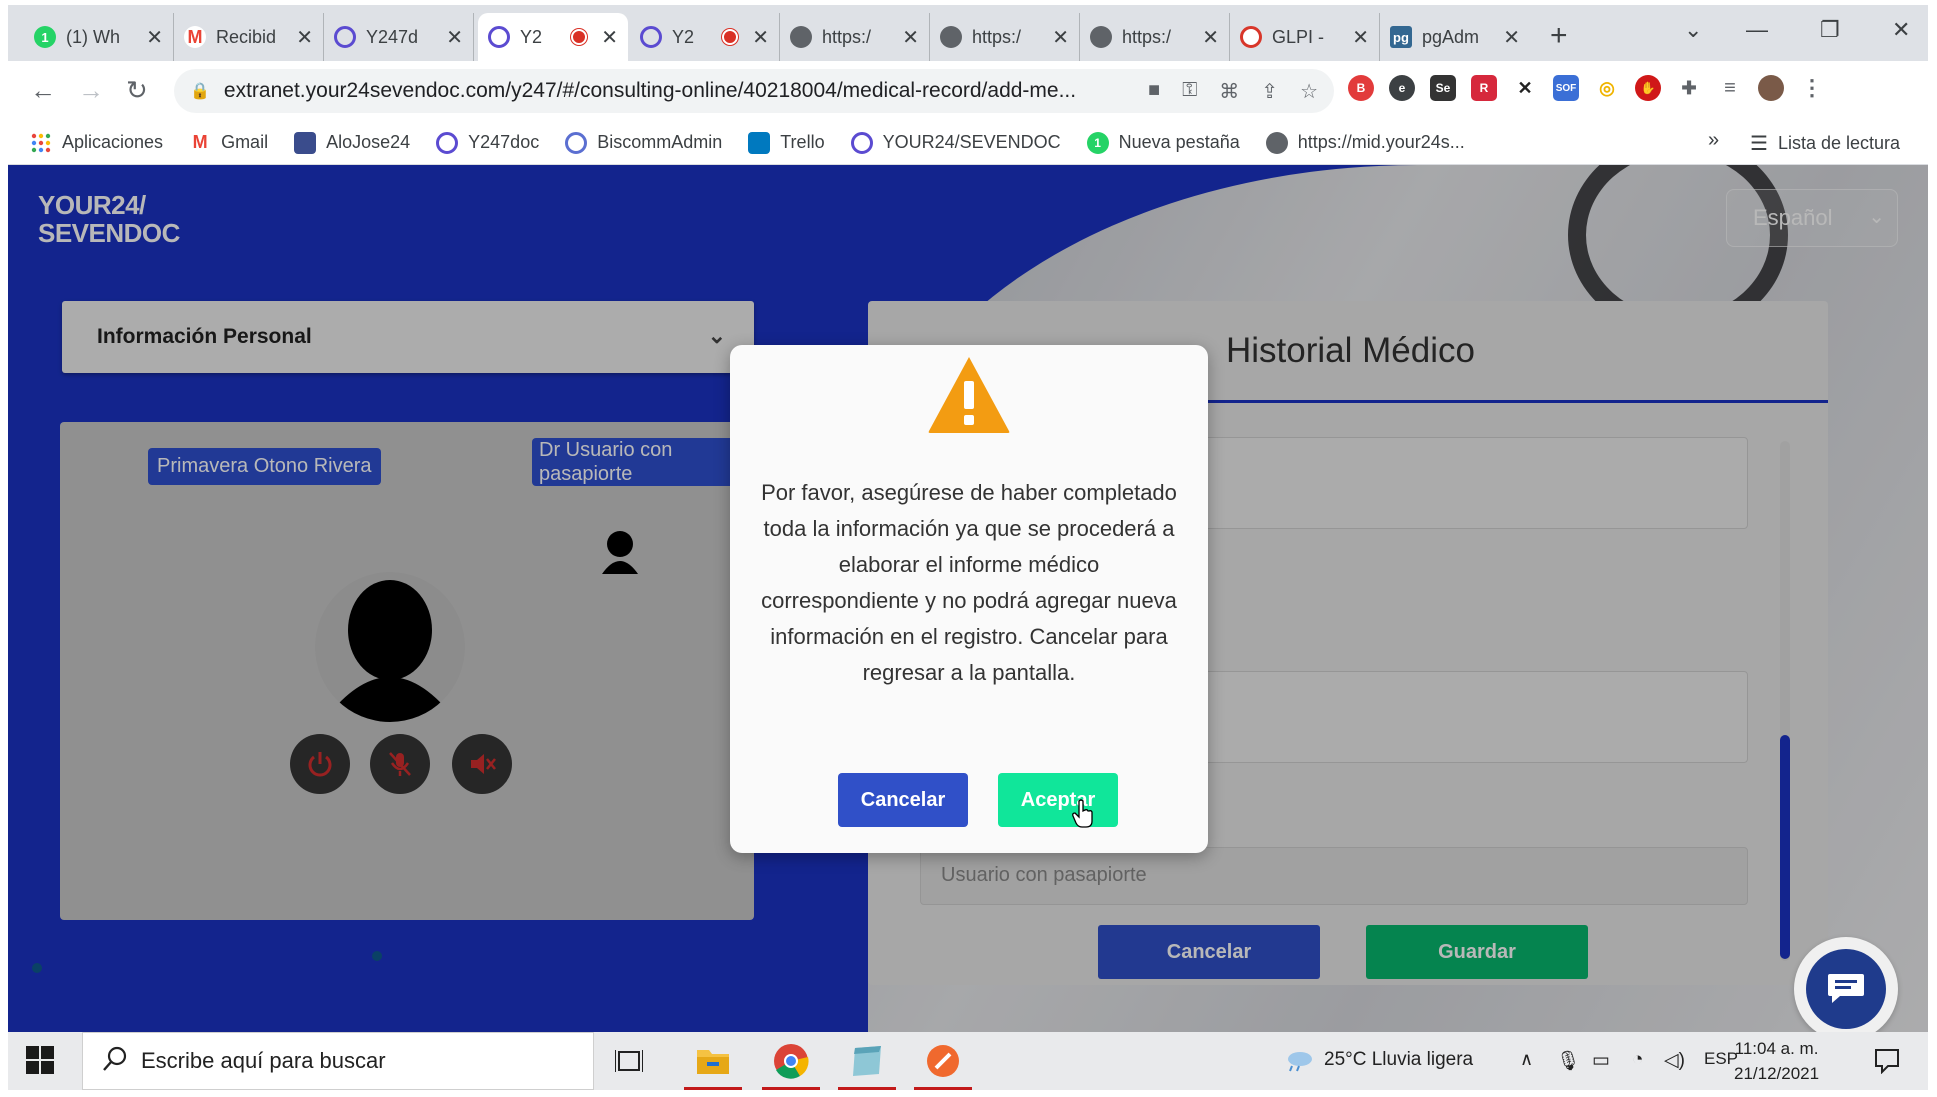 The image size is (1937, 1097). Describe the element at coordinates (553, 37) in the screenshot. I see `tab-y247-active: Y2 ✕` at that location.